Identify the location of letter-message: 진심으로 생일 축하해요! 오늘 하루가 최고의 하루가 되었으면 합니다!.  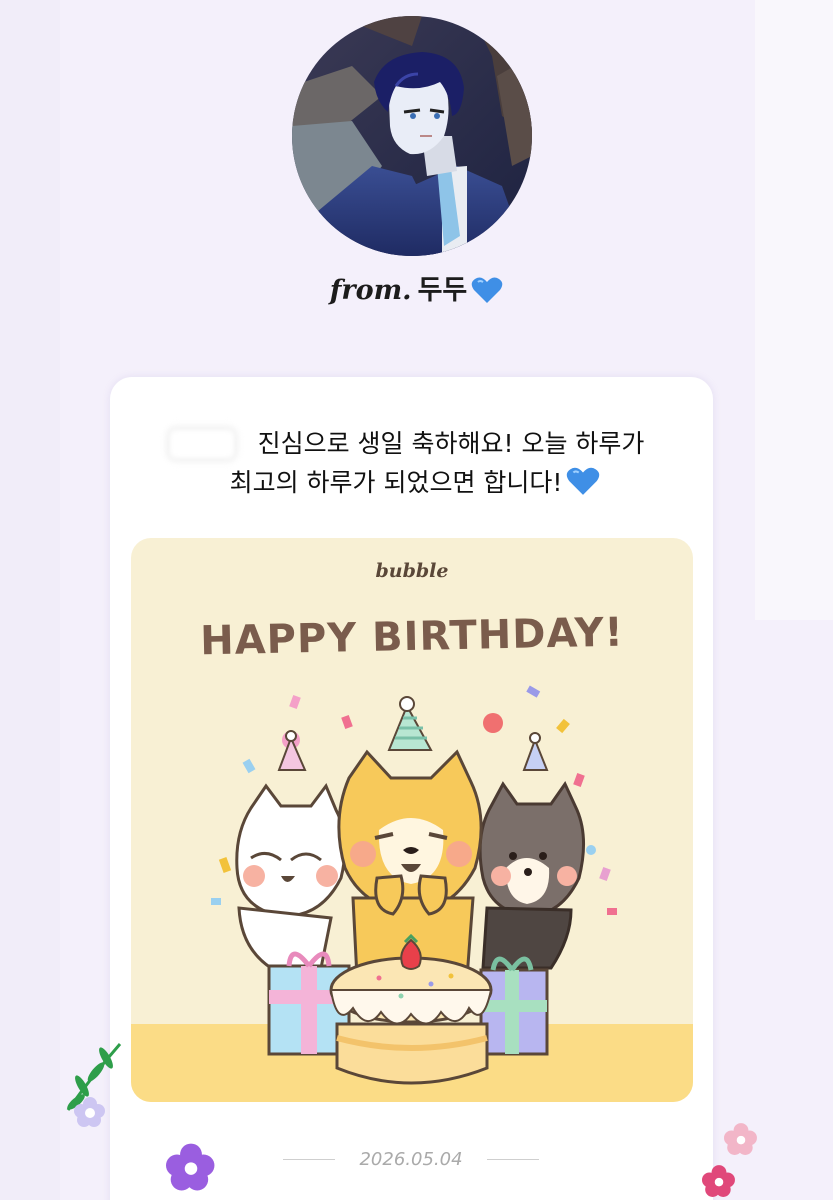
(415, 465).